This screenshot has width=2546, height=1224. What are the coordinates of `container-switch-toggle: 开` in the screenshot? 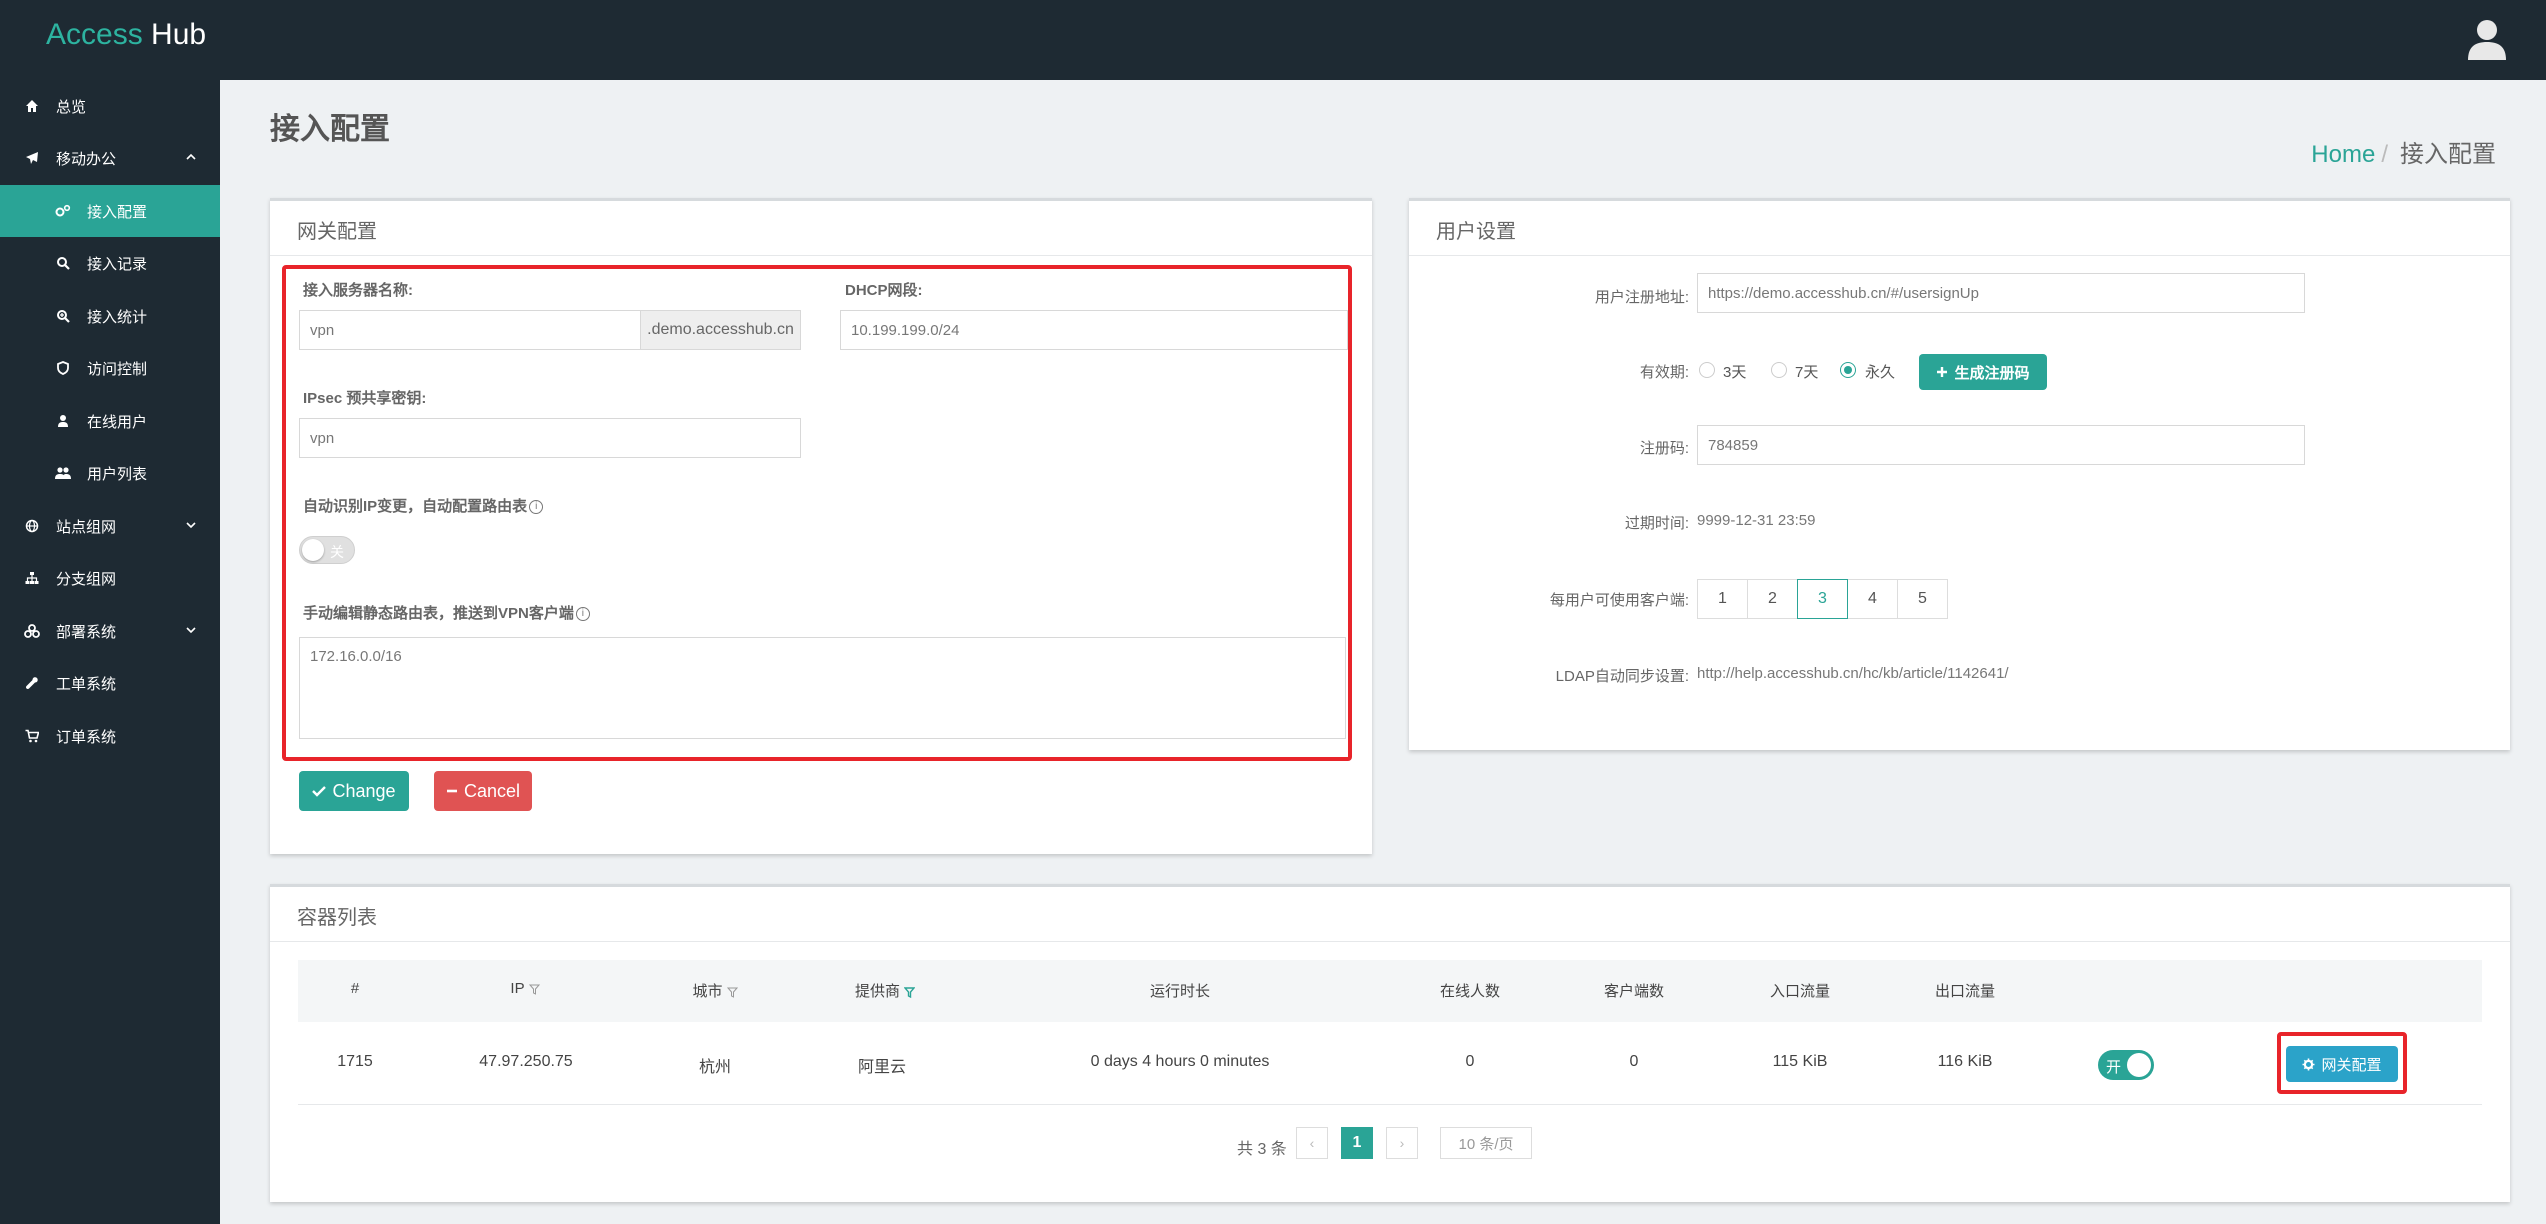 It's located at (2126, 1065).